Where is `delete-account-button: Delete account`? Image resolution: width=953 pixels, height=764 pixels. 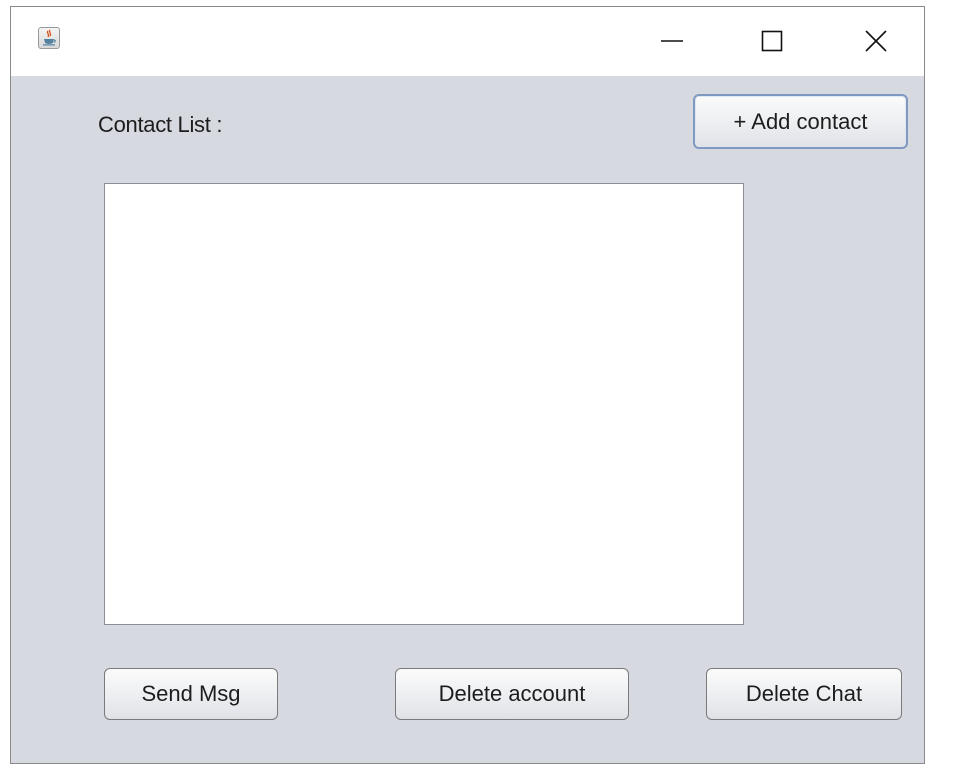
delete-account-button: Delete account is located at coordinates (512, 694).